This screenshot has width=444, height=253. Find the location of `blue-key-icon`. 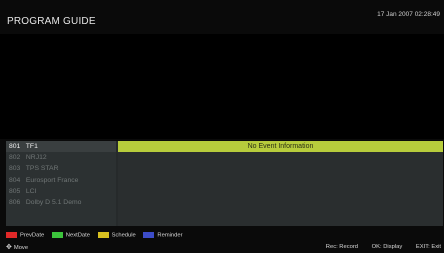

blue-key-icon is located at coordinates (149, 235).